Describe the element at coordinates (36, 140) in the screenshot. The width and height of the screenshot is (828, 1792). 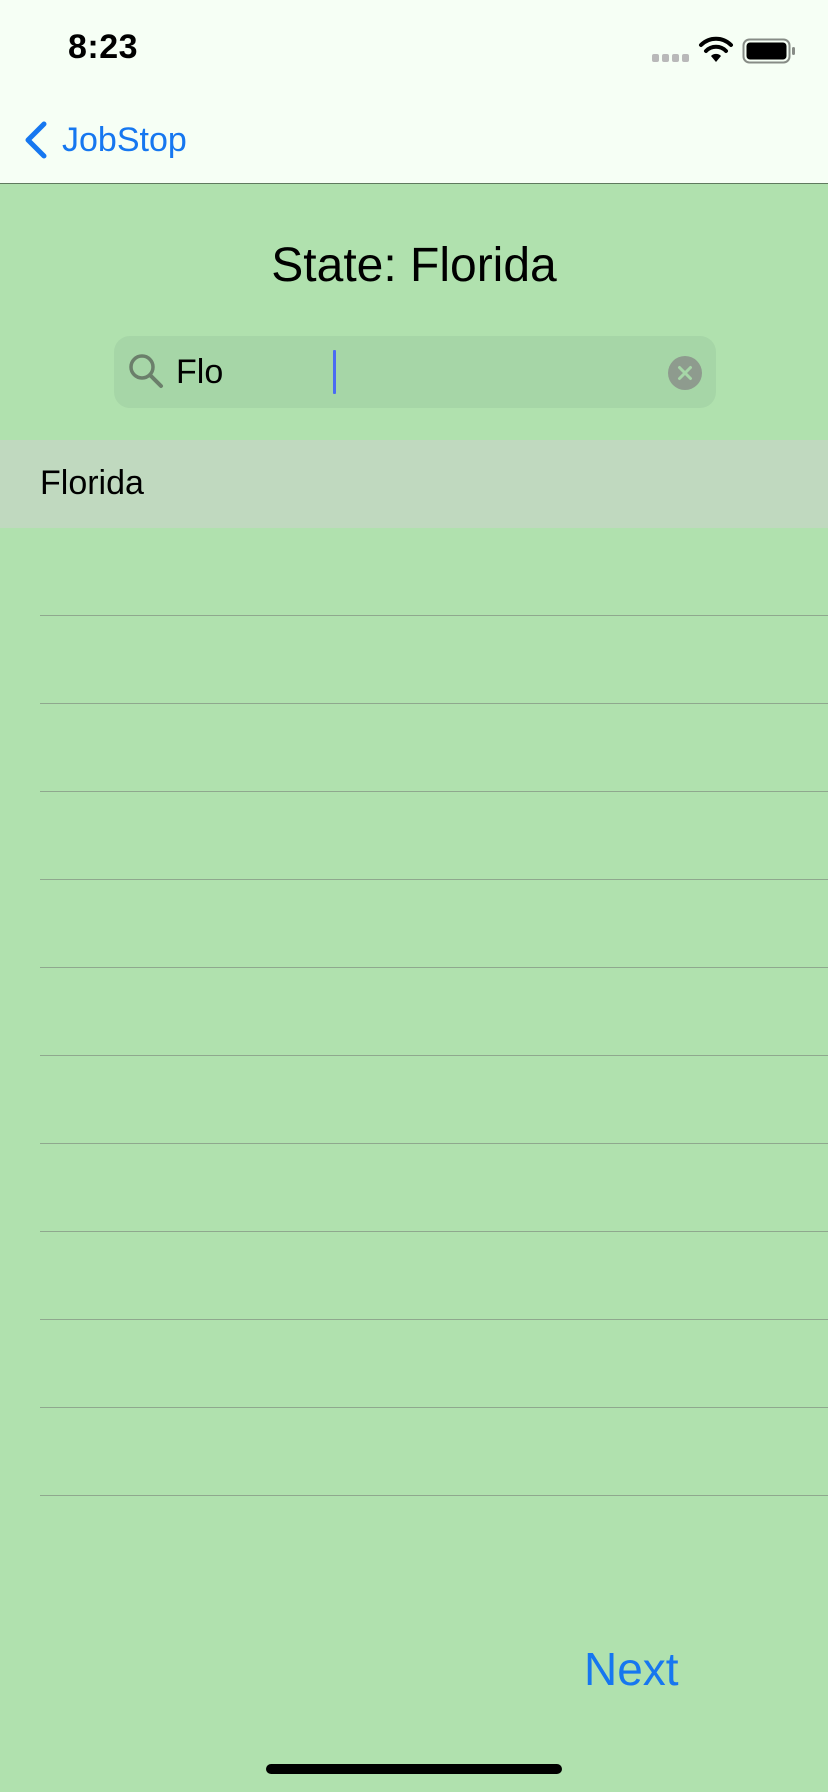
I see `chevron-left-icon` at that location.